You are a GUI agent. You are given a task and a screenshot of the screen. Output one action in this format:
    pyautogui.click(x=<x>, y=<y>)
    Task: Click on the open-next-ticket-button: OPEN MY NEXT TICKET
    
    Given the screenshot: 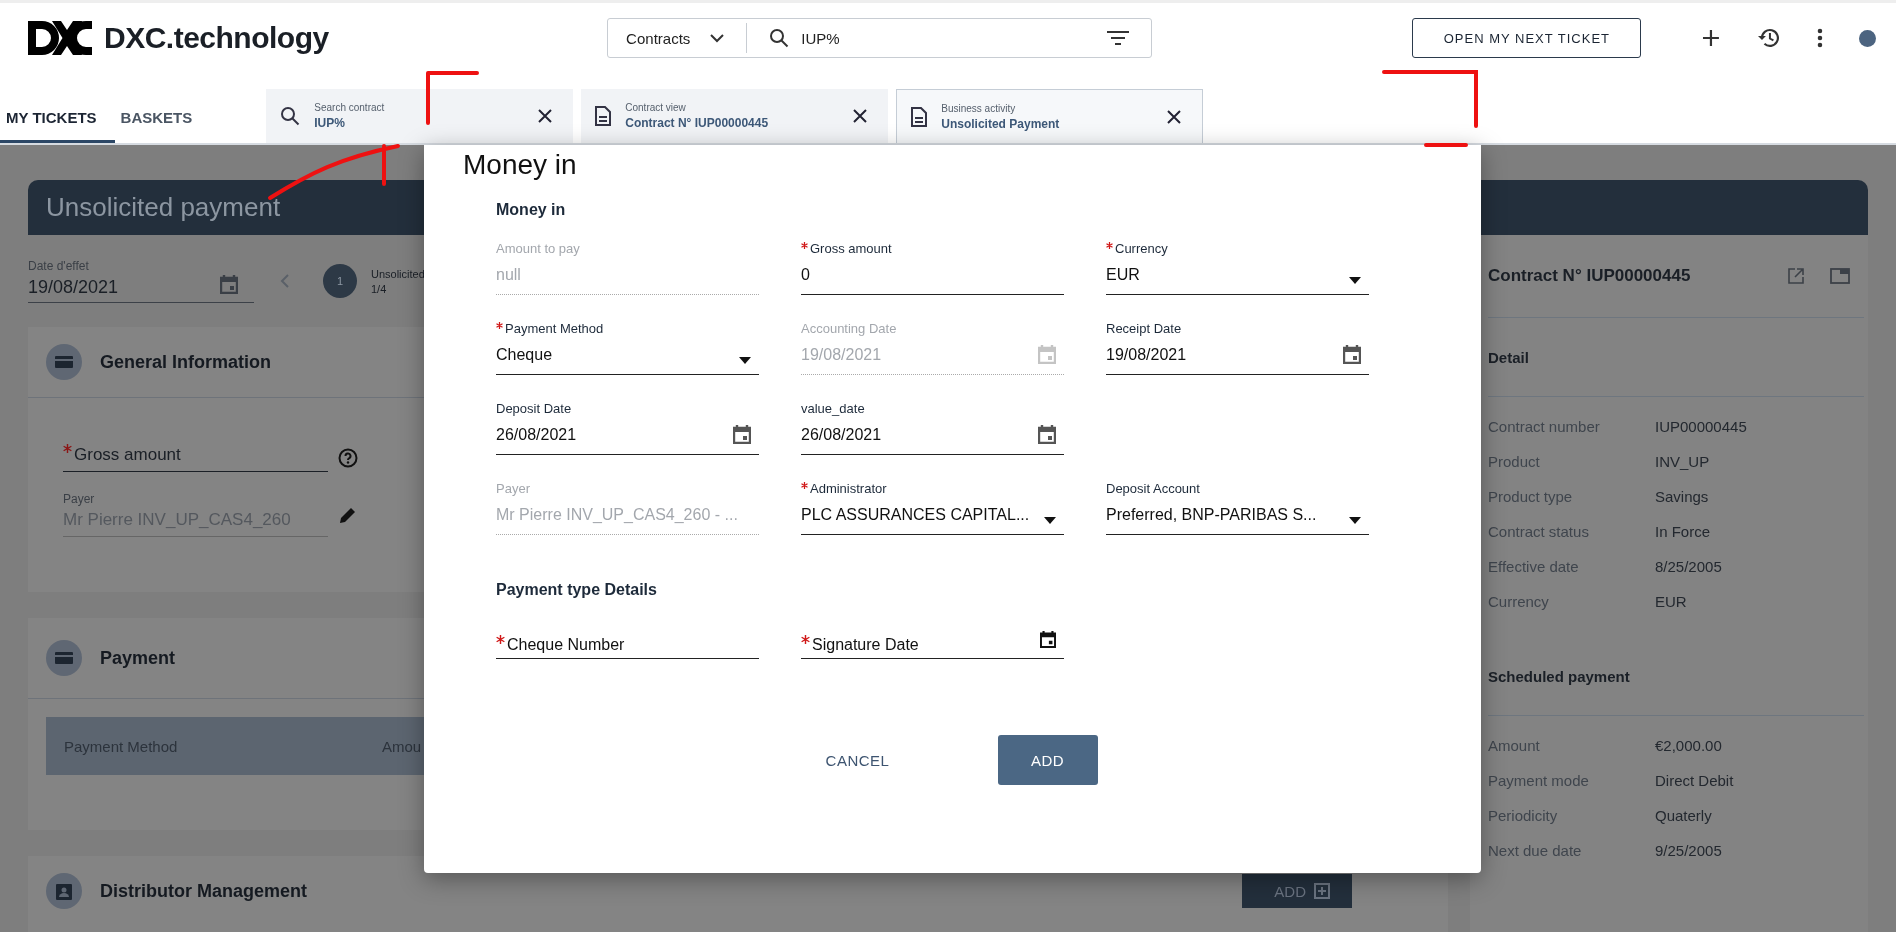 What is the action you would take?
    pyautogui.click(x=1527, y=38)
    